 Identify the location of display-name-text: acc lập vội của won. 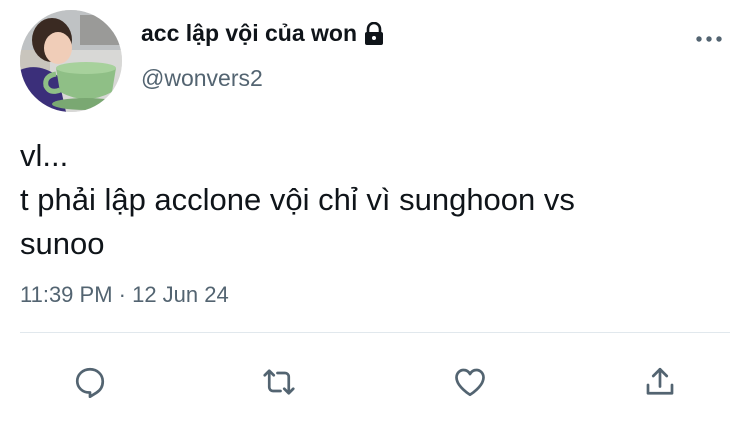
(249, 33).